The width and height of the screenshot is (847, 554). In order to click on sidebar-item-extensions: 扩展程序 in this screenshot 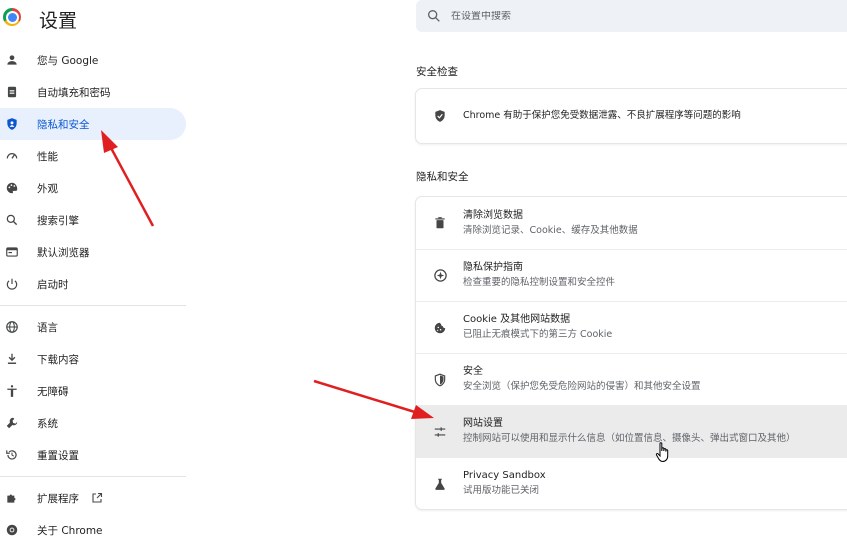, I will do `click(93, 498)`.